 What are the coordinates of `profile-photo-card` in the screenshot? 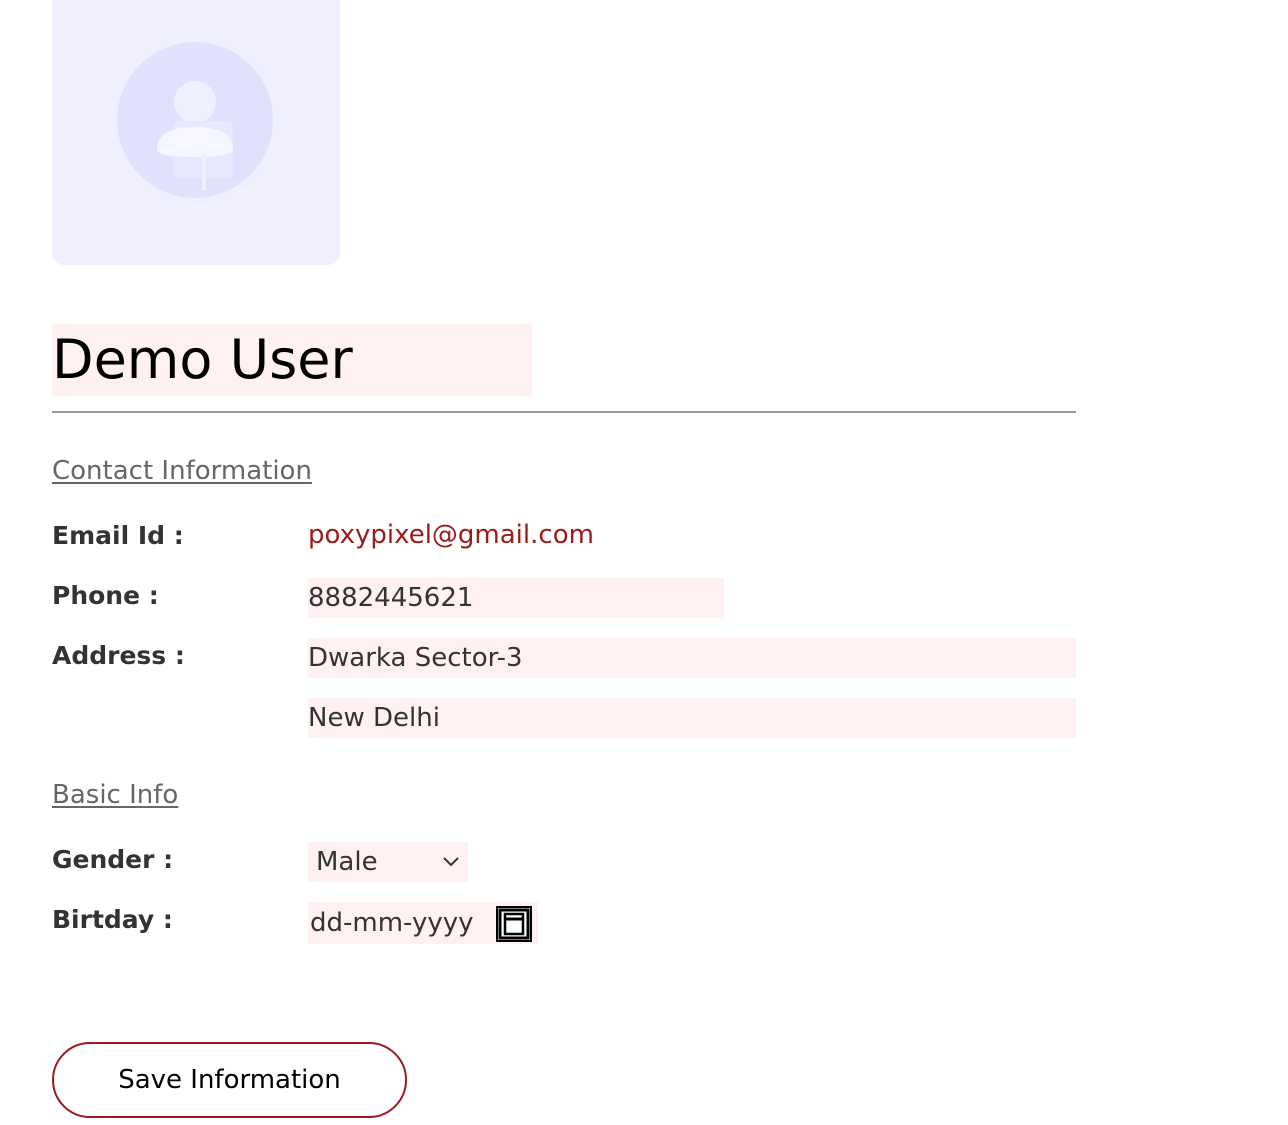 It's located at (196, 132).